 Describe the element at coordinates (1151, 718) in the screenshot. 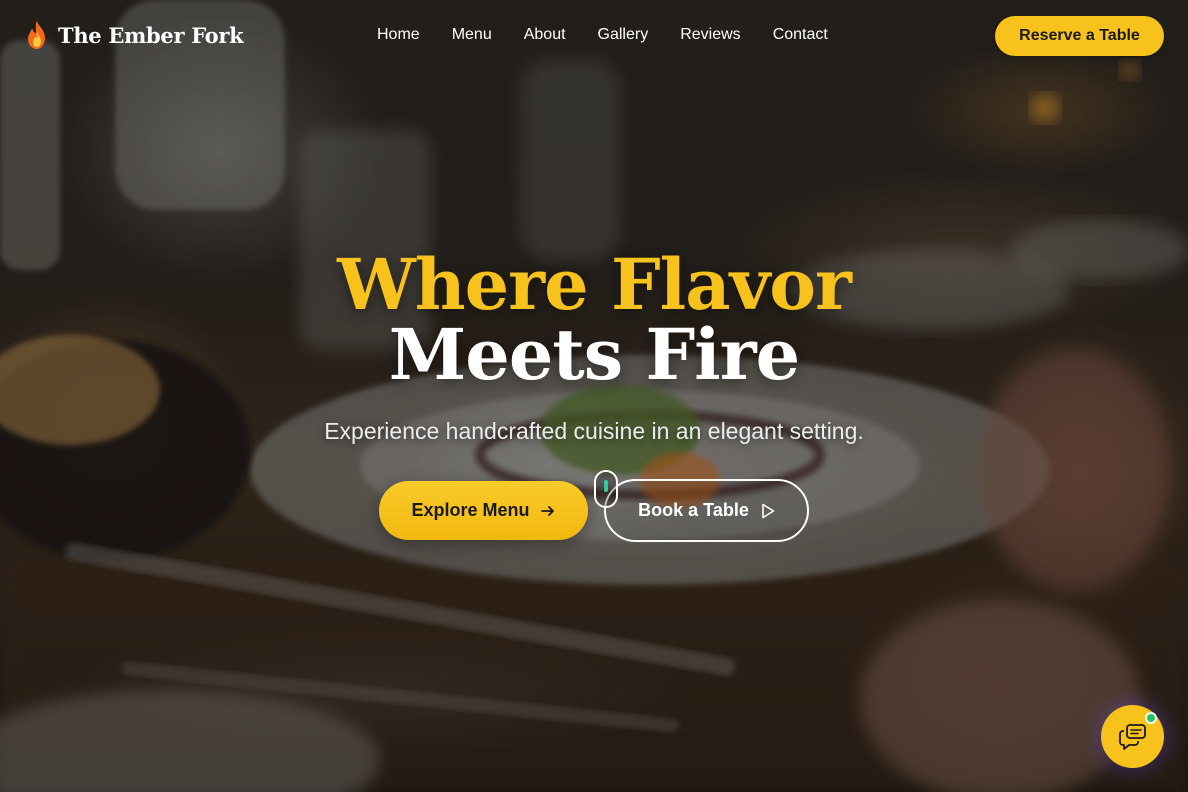

I see `online-status-dot` at that location.